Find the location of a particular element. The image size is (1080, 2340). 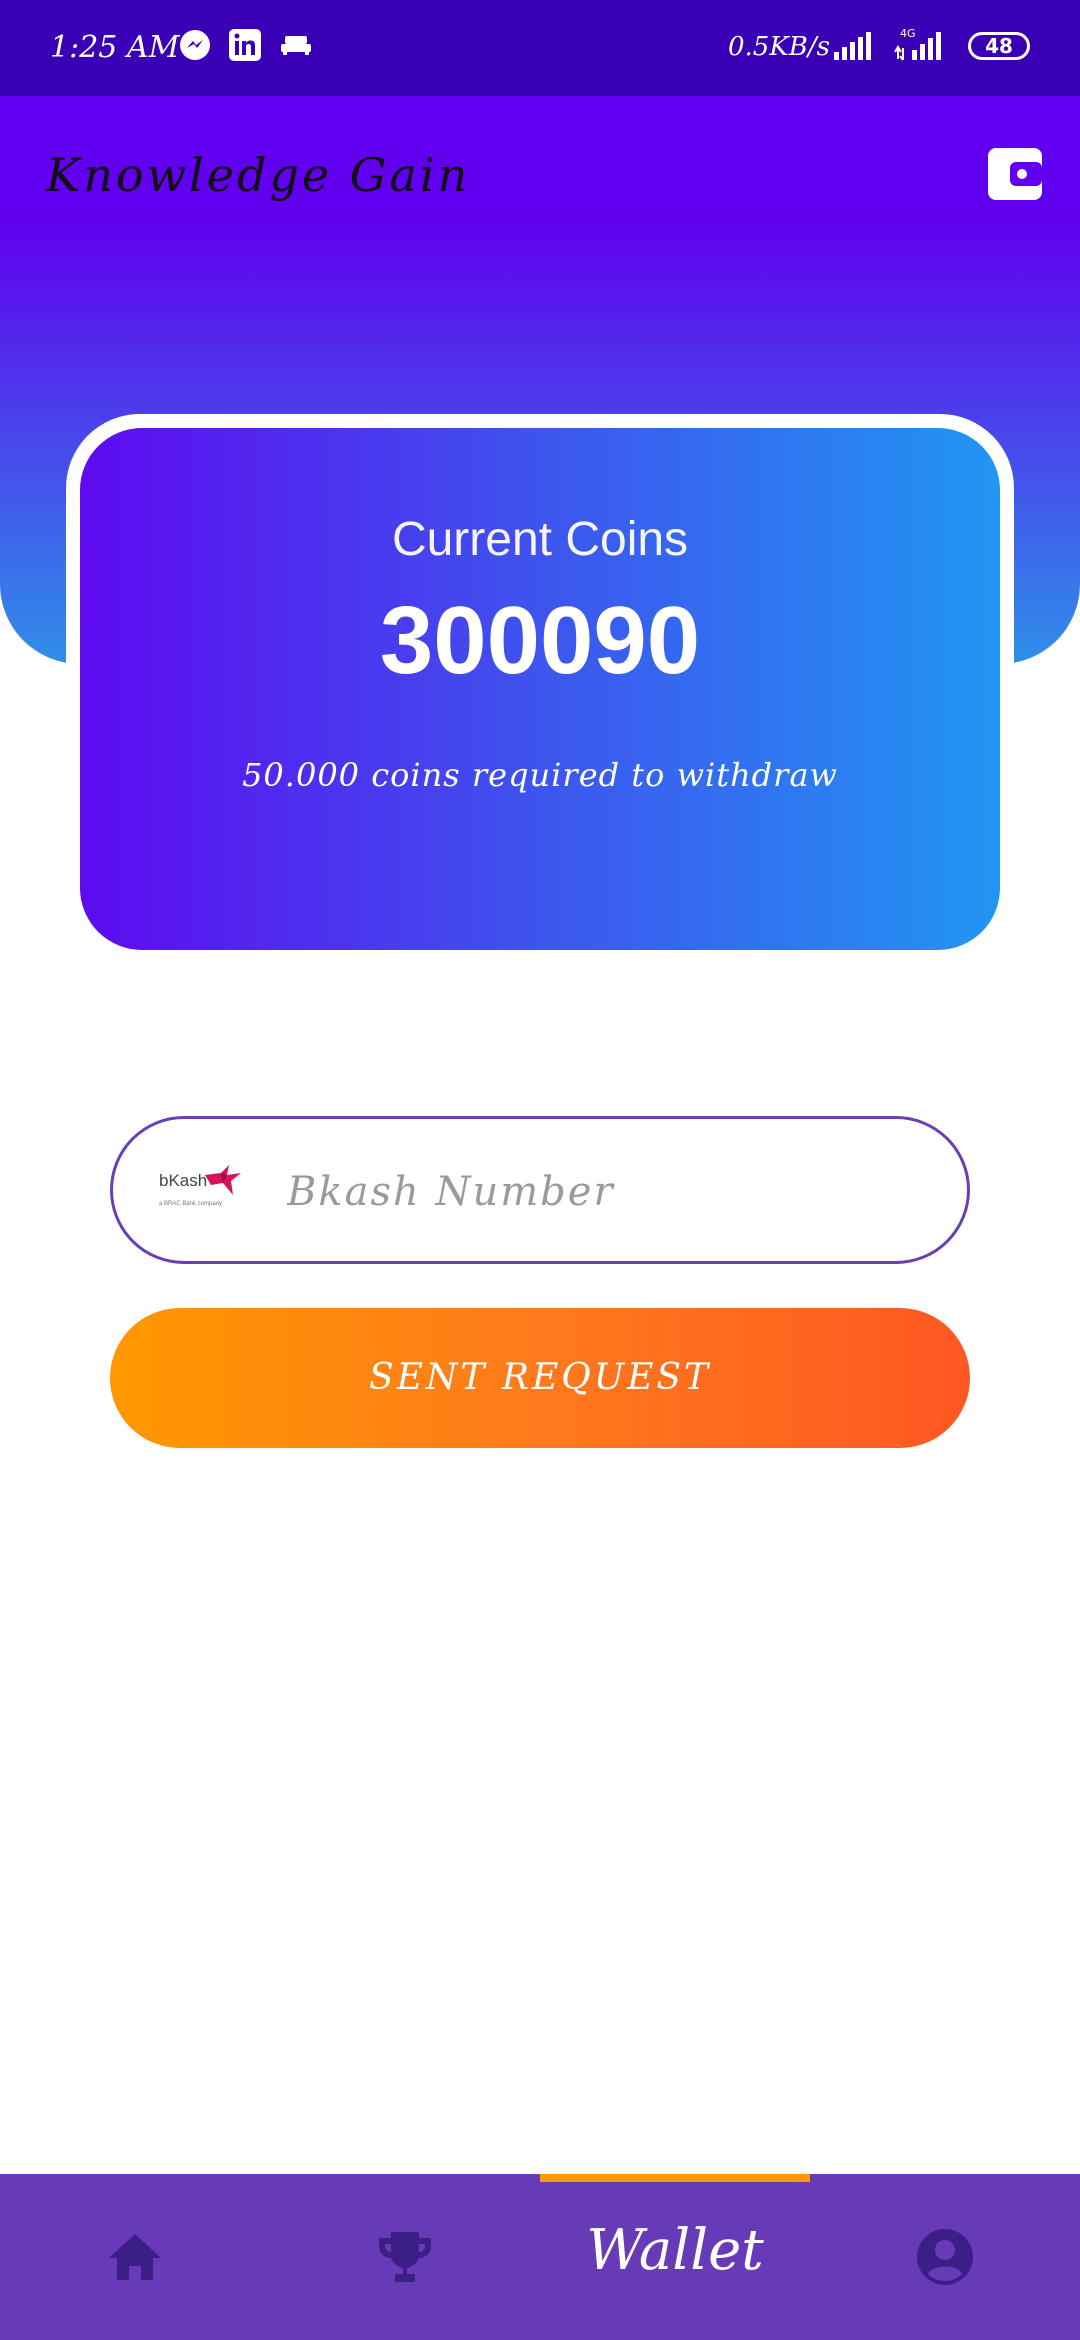

signal-4g-icon: 4G is located at coordinates (922, 46).